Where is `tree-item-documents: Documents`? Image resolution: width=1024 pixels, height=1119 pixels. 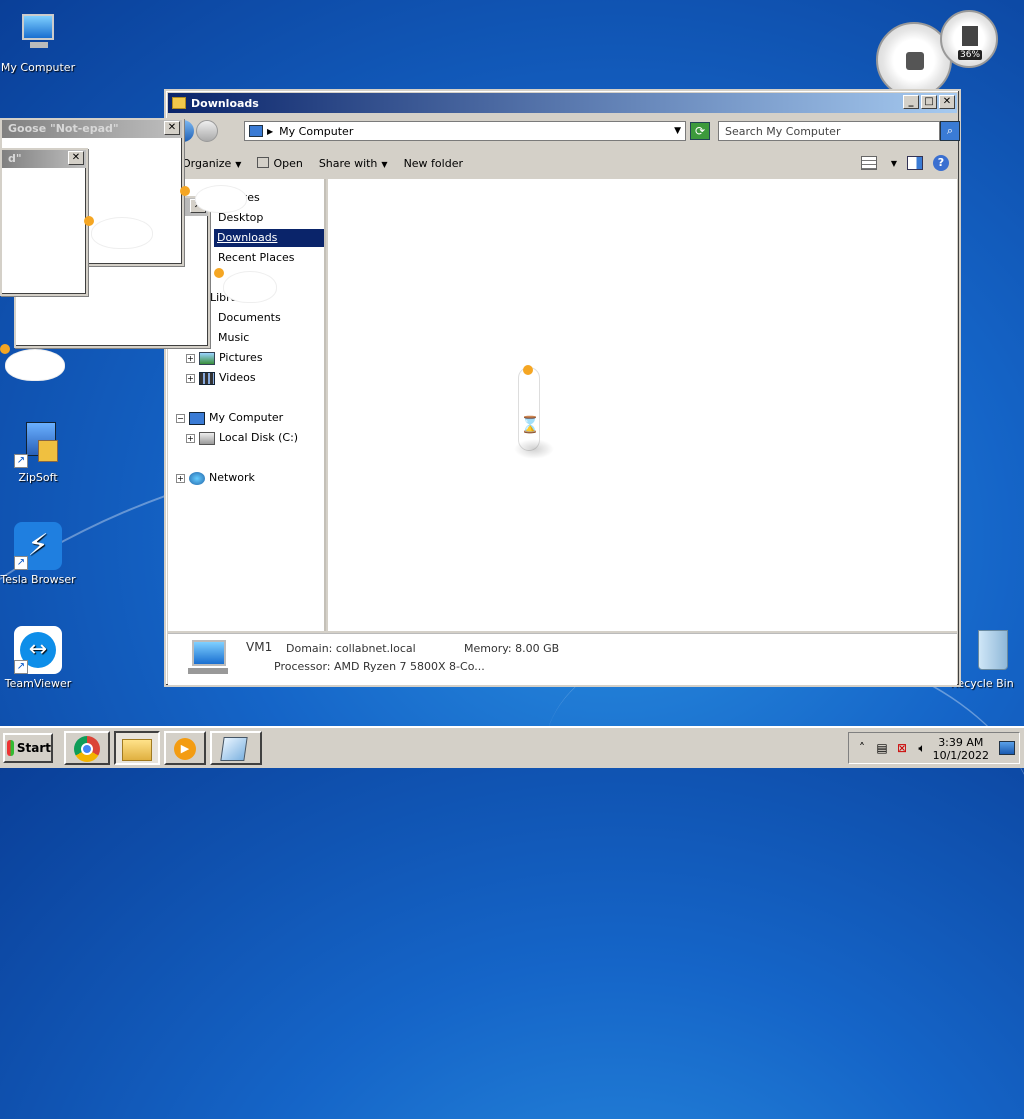 tree-item-documents: Documents is located at coordinates (249, 318).